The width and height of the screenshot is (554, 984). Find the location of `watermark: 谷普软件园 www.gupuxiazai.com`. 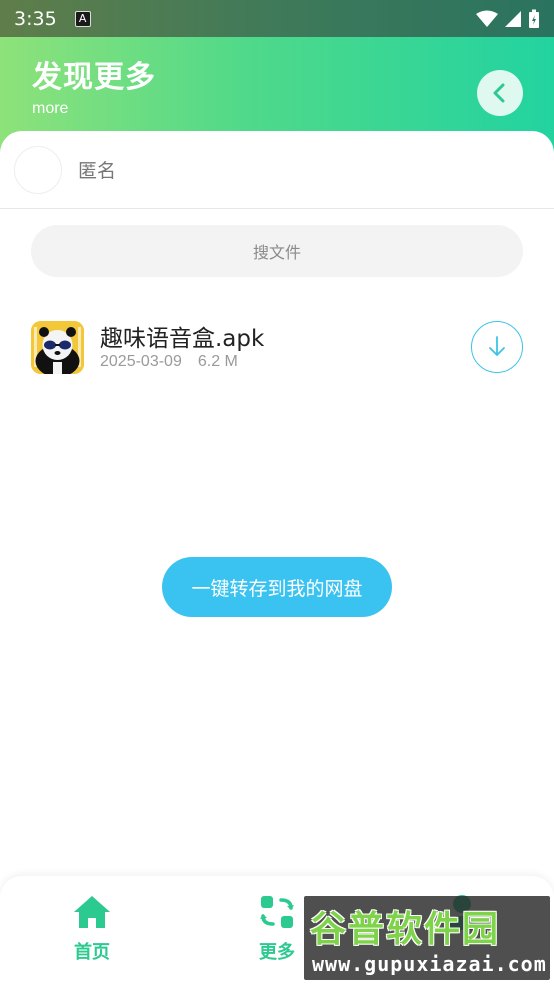

watermark: 谷普软件园 www.gupuxiazai.com is located at coordinates (427, 938).